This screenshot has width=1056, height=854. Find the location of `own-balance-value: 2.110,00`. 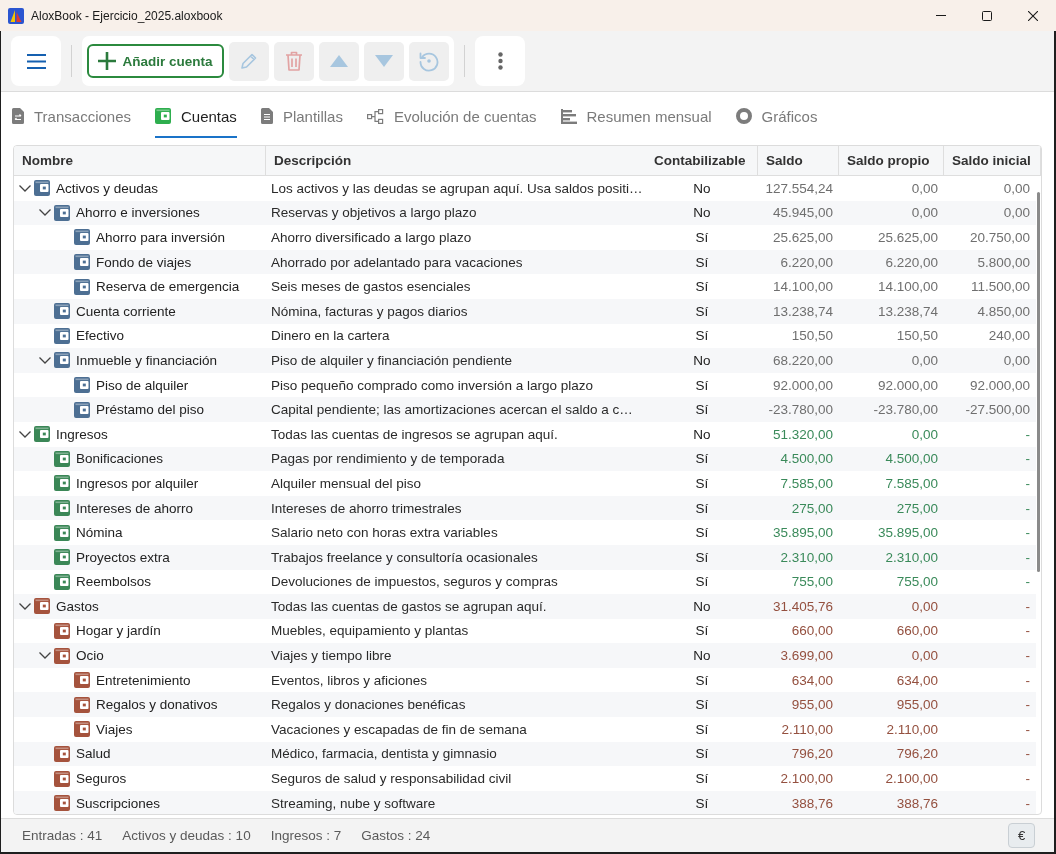

own-balance-value: 2.110,00 is located at coordinates (912, 729).